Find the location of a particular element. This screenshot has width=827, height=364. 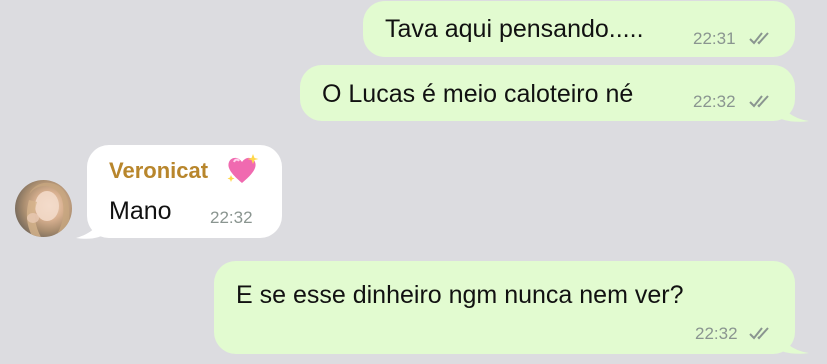

sender-name: Veronicat is located at coordinates (159, 170).